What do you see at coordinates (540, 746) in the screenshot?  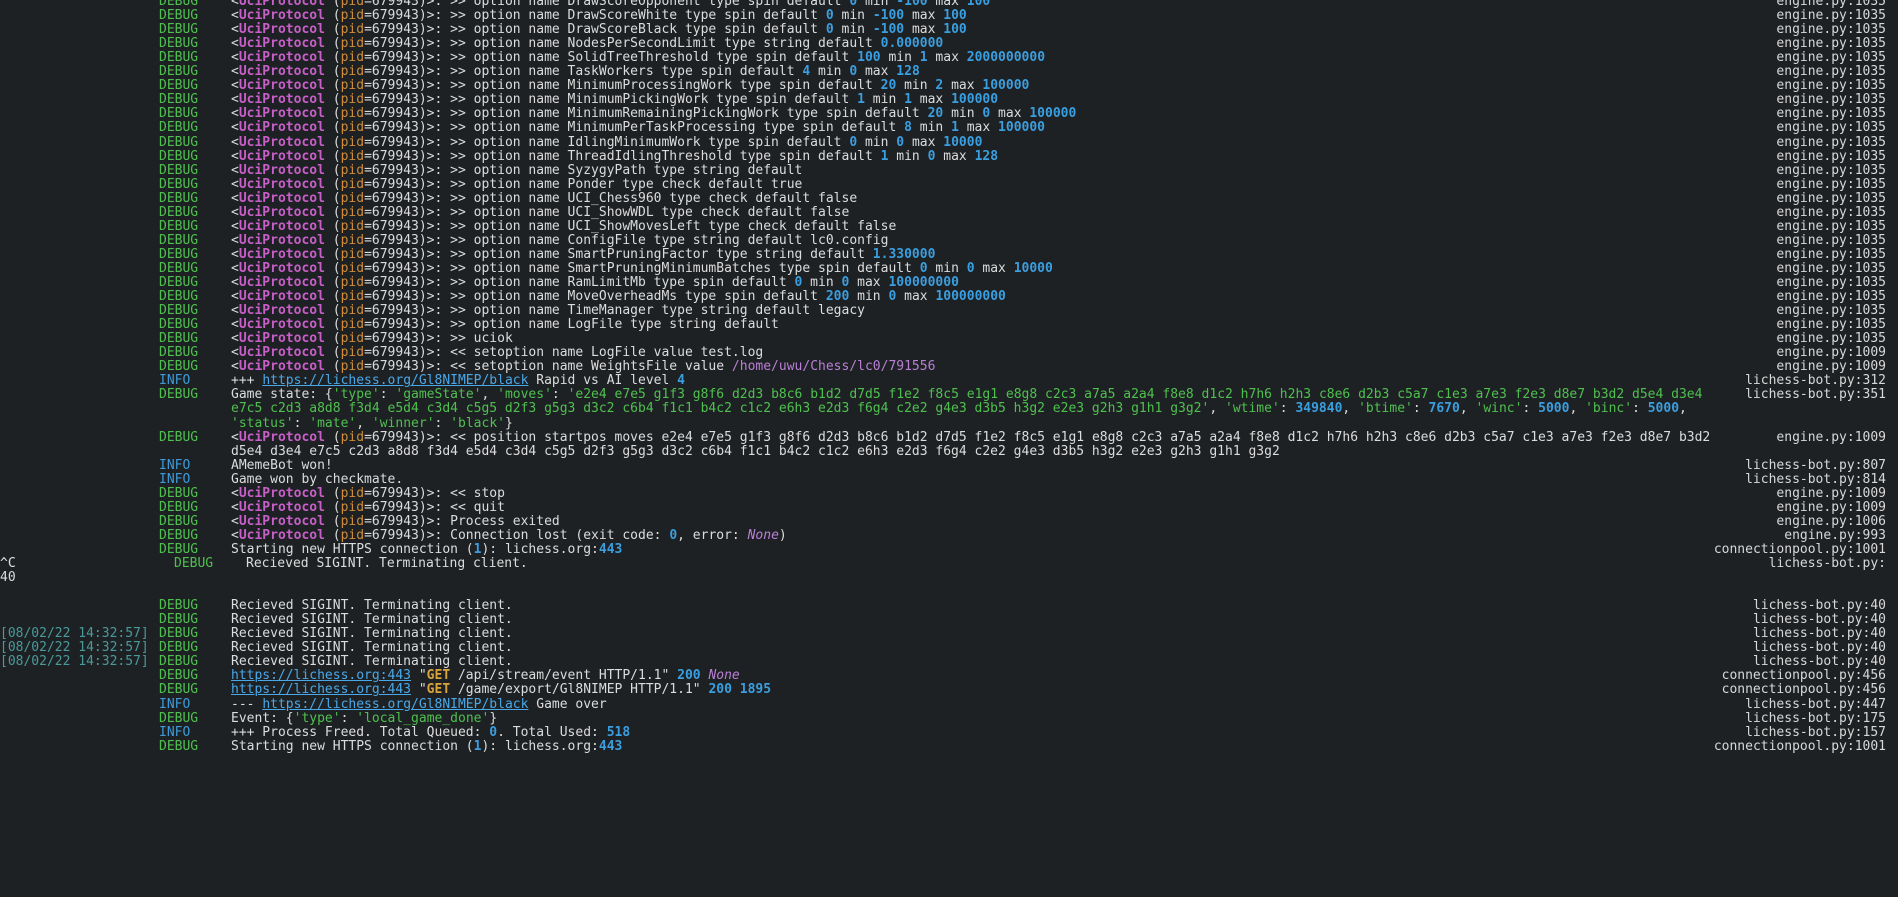 I see `text-segment: ): lichess.org:` at bounding box center [540, 746].